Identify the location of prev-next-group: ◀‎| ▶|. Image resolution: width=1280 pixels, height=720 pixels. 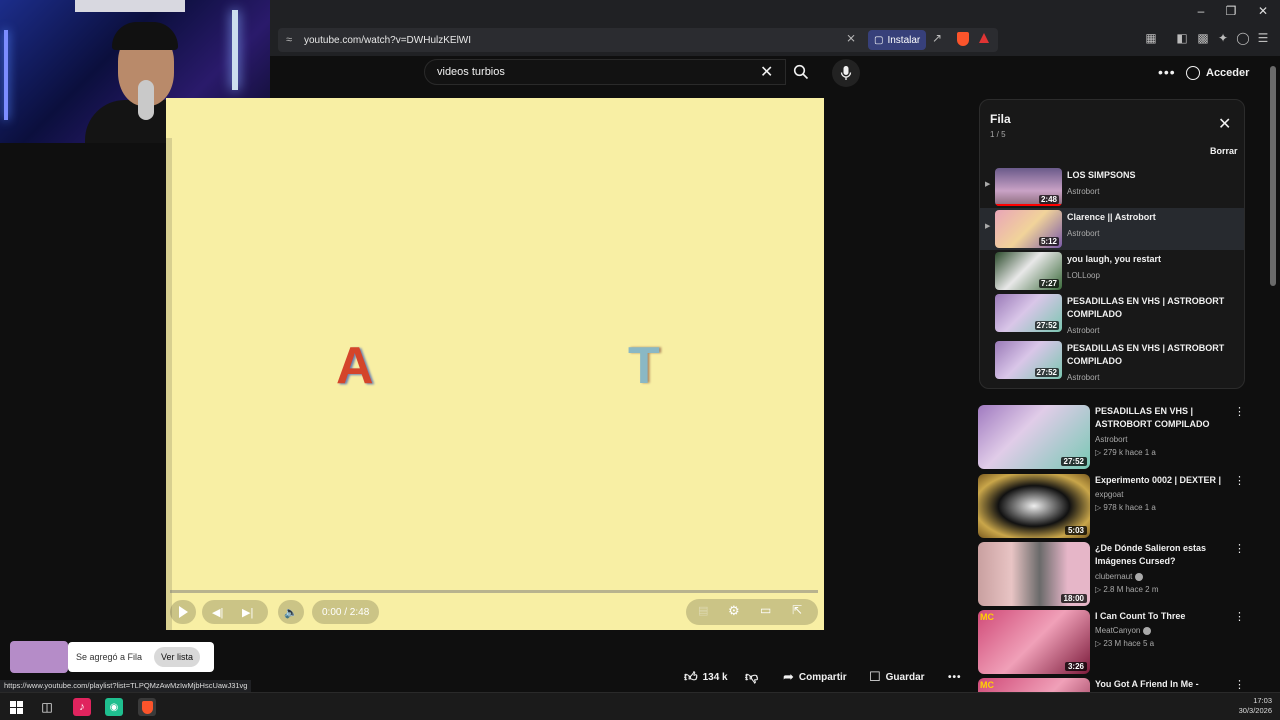
(235, 612).